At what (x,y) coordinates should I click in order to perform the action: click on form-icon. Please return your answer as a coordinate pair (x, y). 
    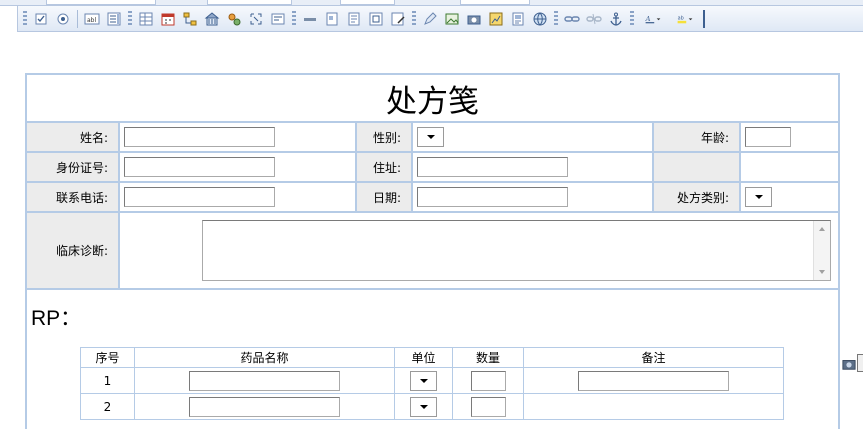
    Looking at the image, I should click on (332, 19).